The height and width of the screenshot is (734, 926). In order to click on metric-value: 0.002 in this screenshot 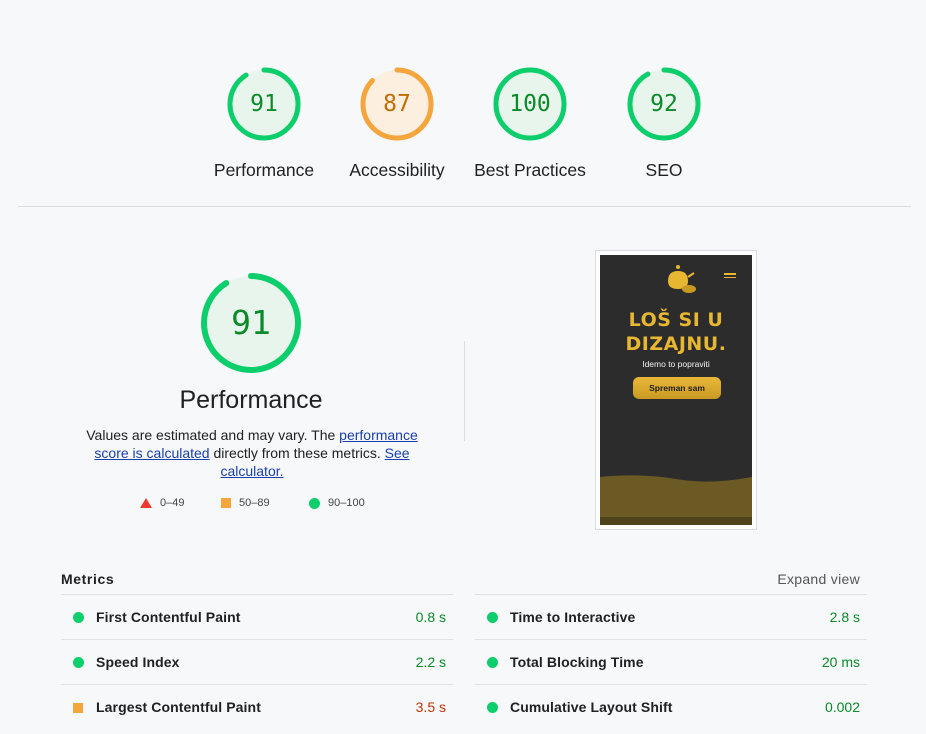, I will do `click(842, 707)`.